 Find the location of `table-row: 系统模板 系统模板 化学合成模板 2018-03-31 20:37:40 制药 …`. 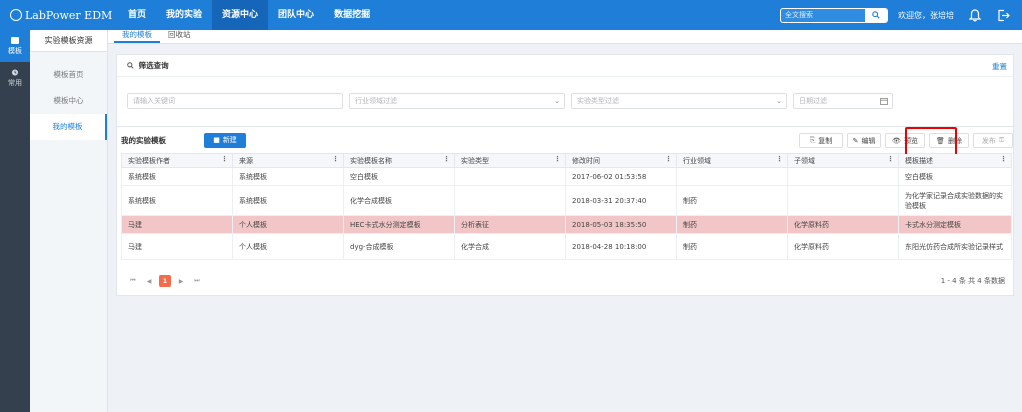

table-row: 系统模板 系统模板 化学合成模板 2018-03-31 20:37:40 制药 … is located at coordinates (566, 200).